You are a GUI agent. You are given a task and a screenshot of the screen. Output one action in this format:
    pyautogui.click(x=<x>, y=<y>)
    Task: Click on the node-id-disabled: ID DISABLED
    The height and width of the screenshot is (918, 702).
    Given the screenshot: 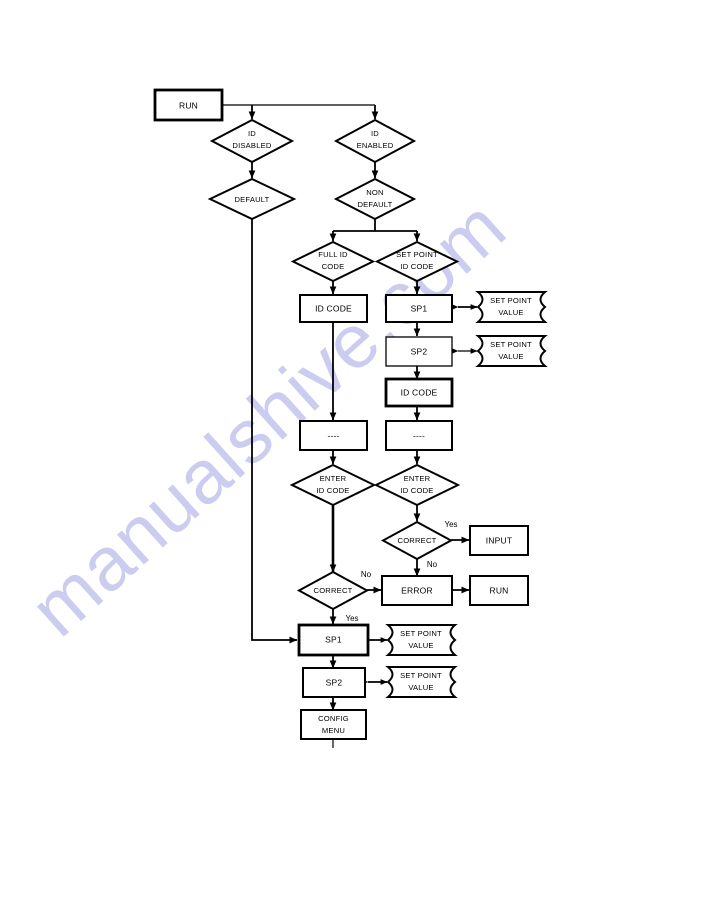 What is the action you would take?
    pyautogui.click(x=252, y=141)
    